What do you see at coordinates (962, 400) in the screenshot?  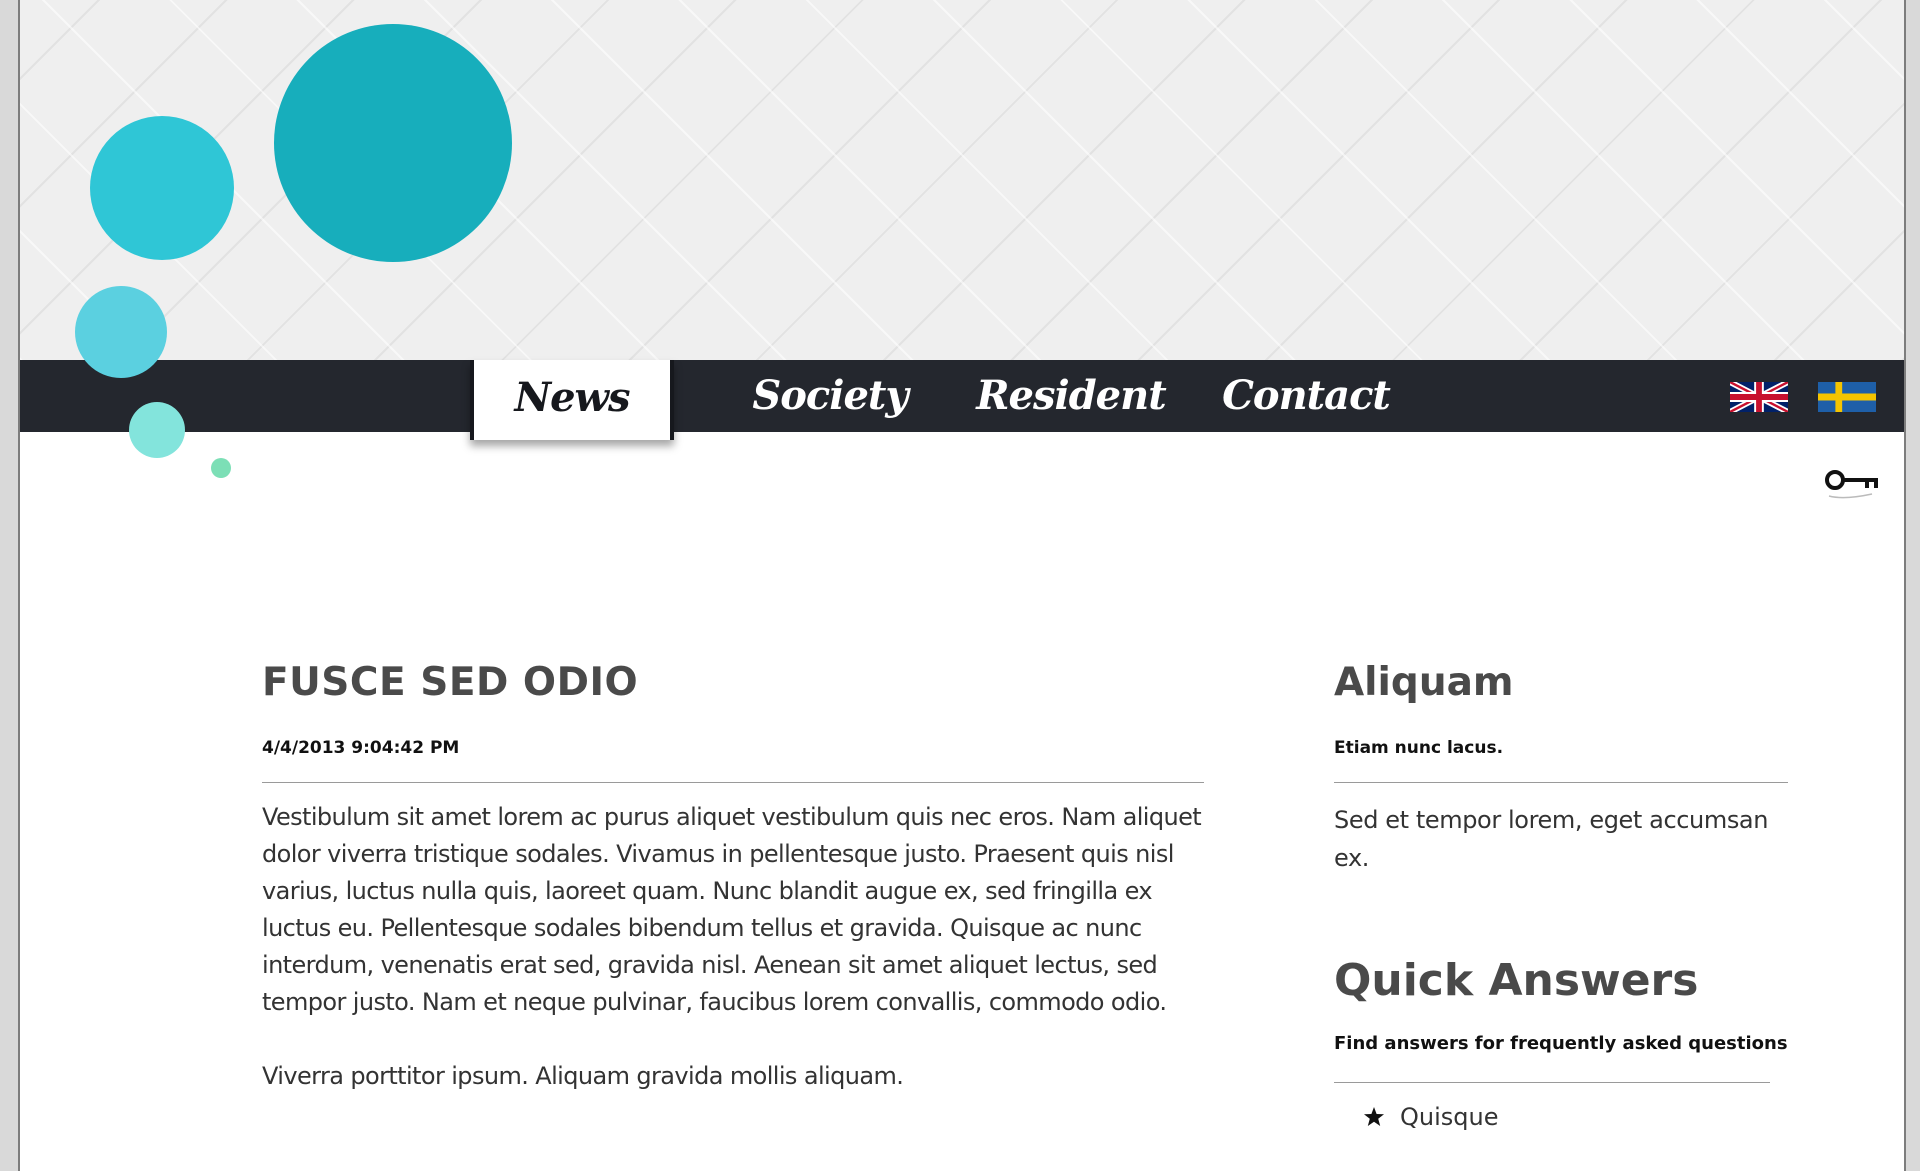 I see `main-navigation: News Society Resident Contact` at bounding box center [962, 400].